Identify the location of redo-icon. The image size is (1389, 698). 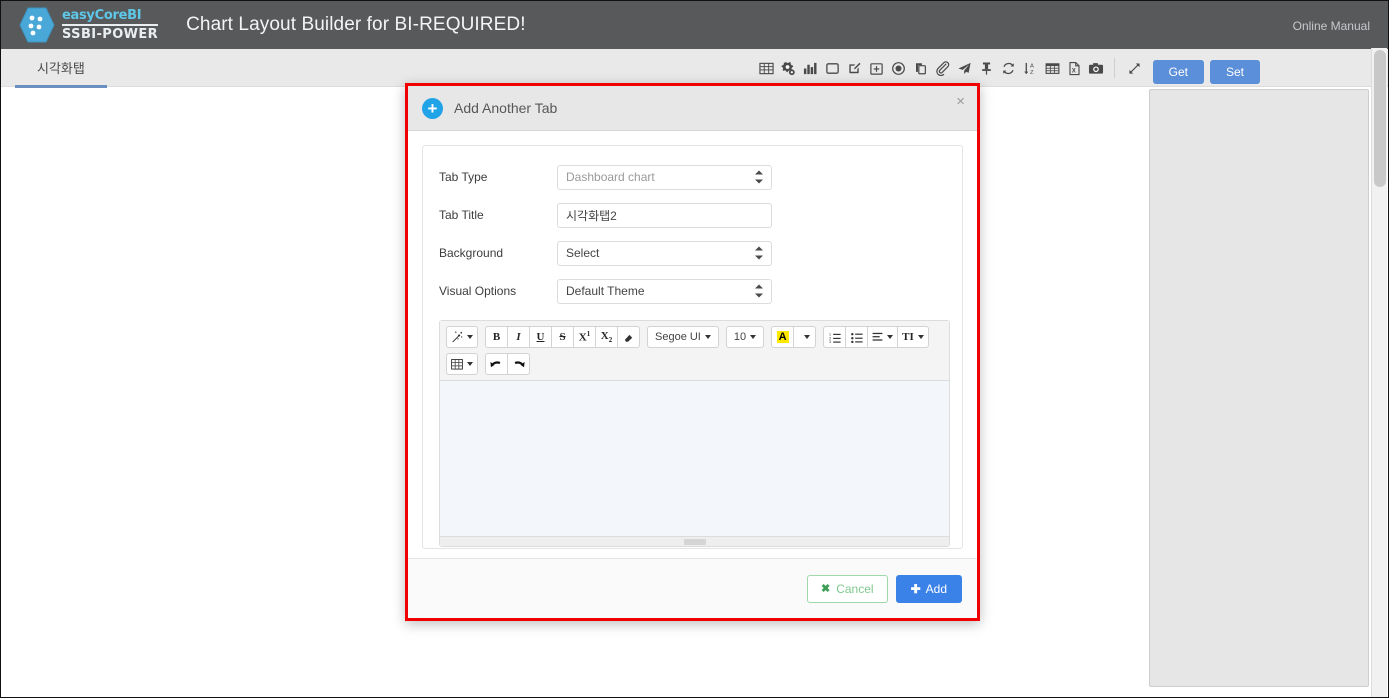
(518, 364).